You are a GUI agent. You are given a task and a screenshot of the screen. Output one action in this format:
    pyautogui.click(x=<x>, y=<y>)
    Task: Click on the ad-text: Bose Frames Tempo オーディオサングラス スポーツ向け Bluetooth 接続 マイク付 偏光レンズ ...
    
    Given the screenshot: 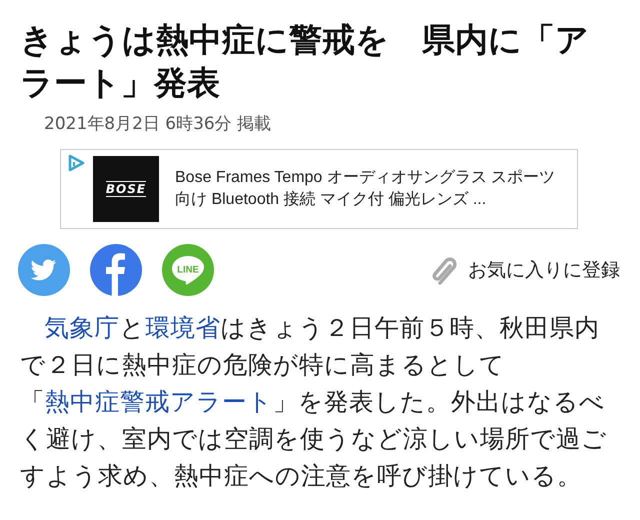 What is the action you would take?
    pyautogui.click(x=370, y=189)
    